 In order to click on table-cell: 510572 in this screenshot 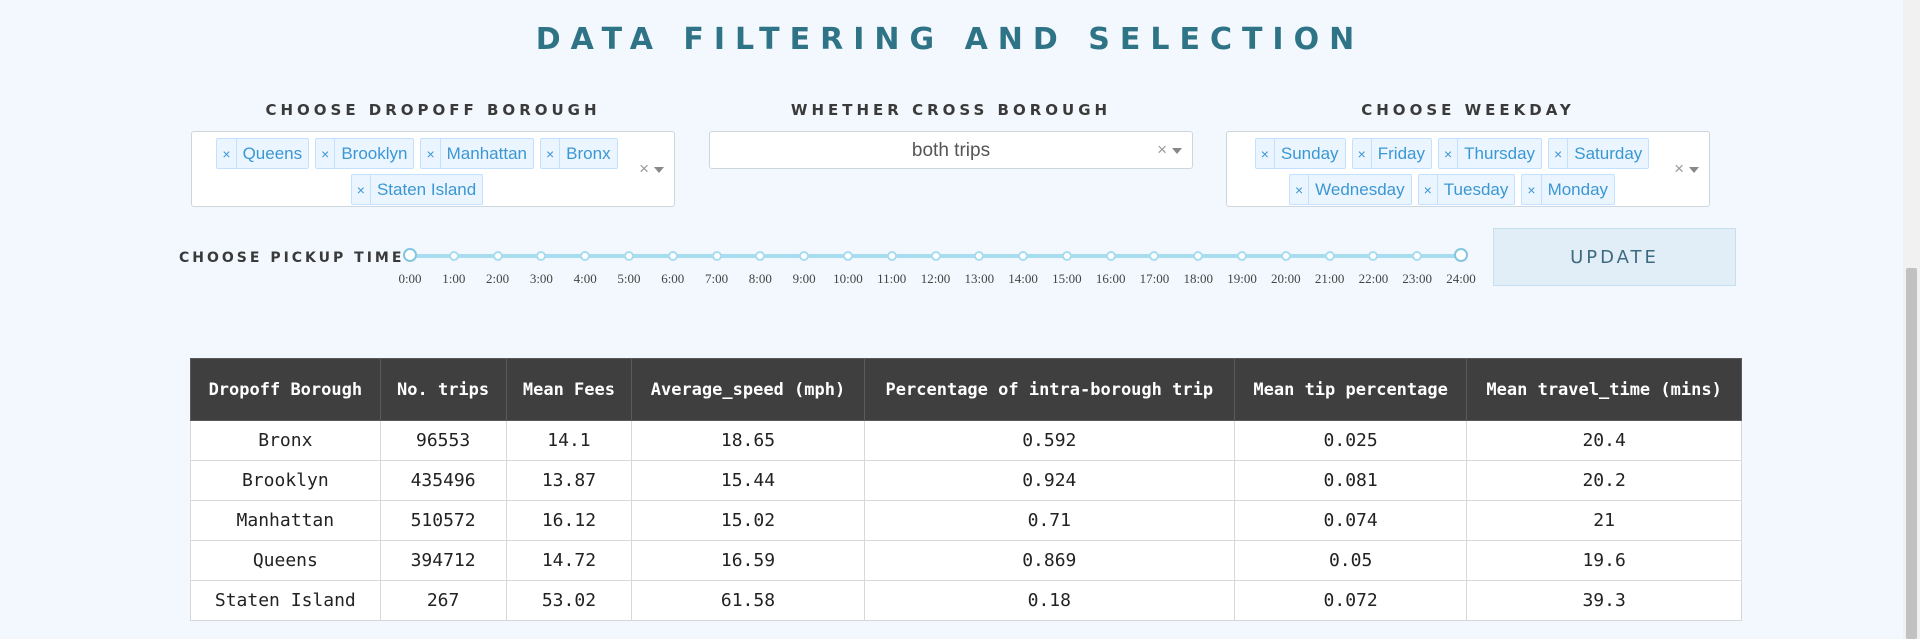, I will do `click(443, 520)`.